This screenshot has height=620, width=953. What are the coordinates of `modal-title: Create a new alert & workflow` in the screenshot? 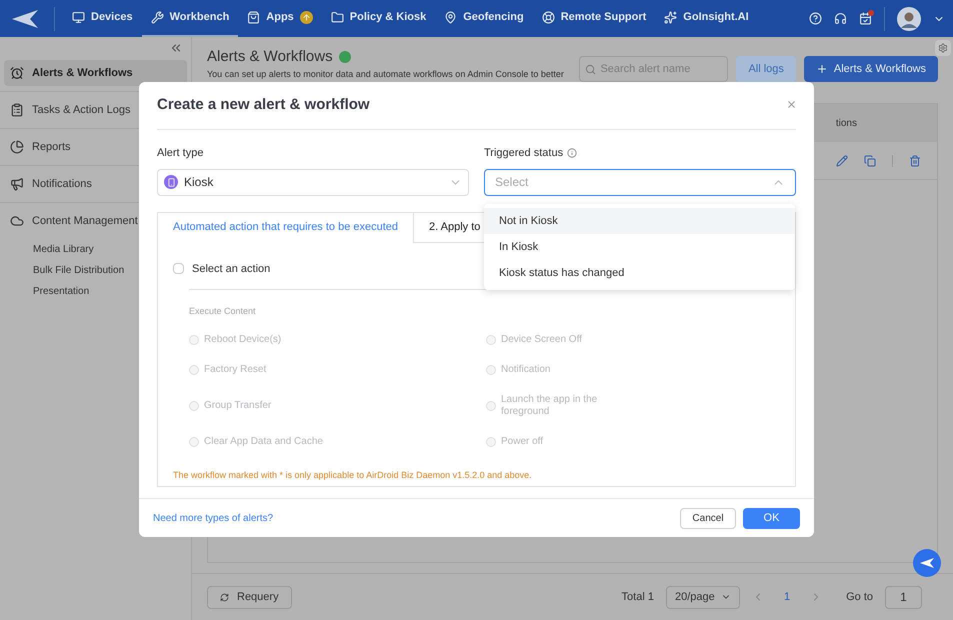 It's located at (263, 105).